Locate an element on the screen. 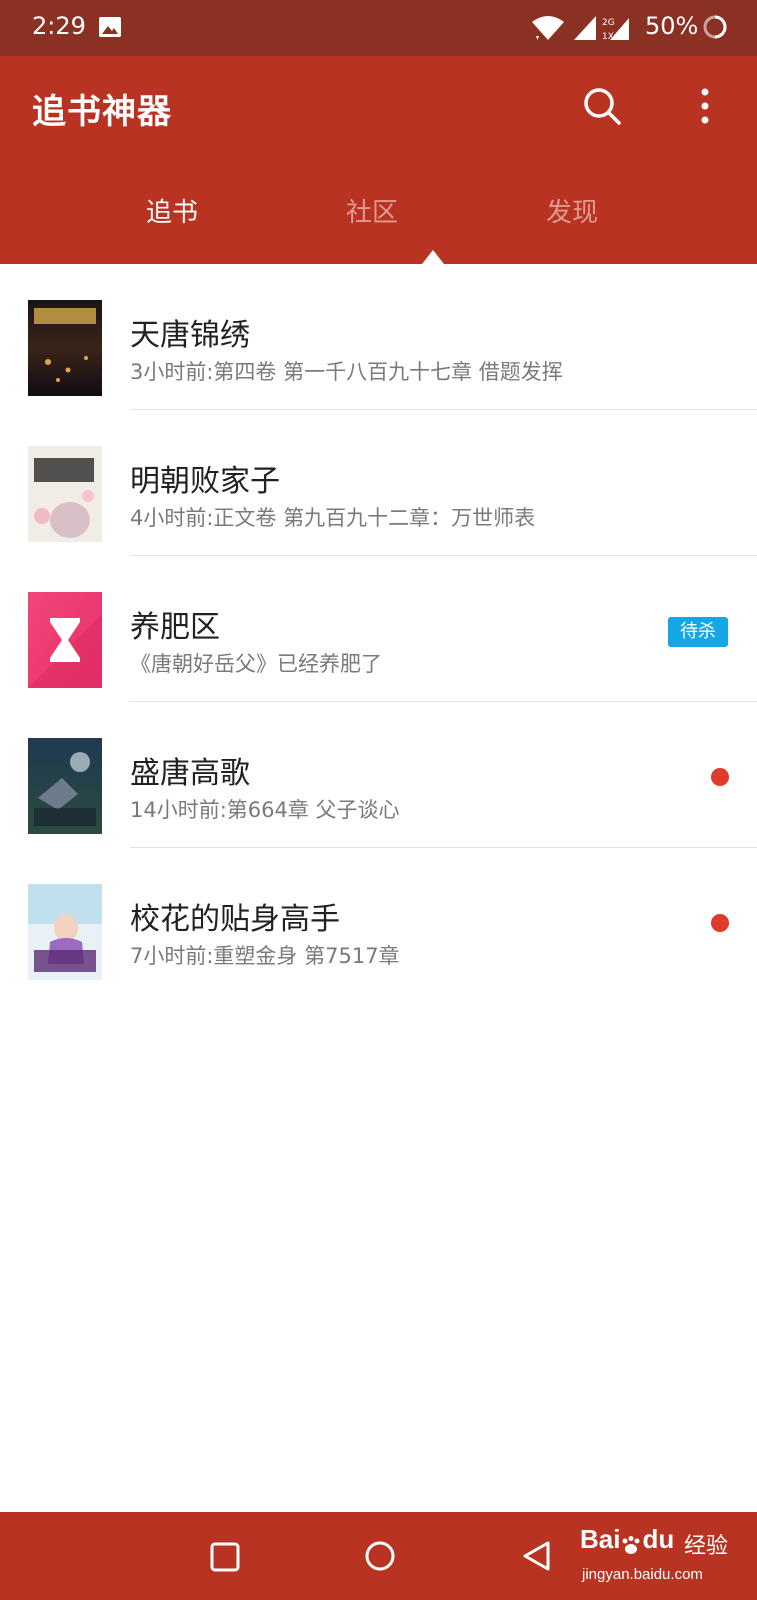 The width and height of the screenshot is (757, 1600). book-update: 14小时前:第664章 父子谈心 is located at coordinates (265, 810).